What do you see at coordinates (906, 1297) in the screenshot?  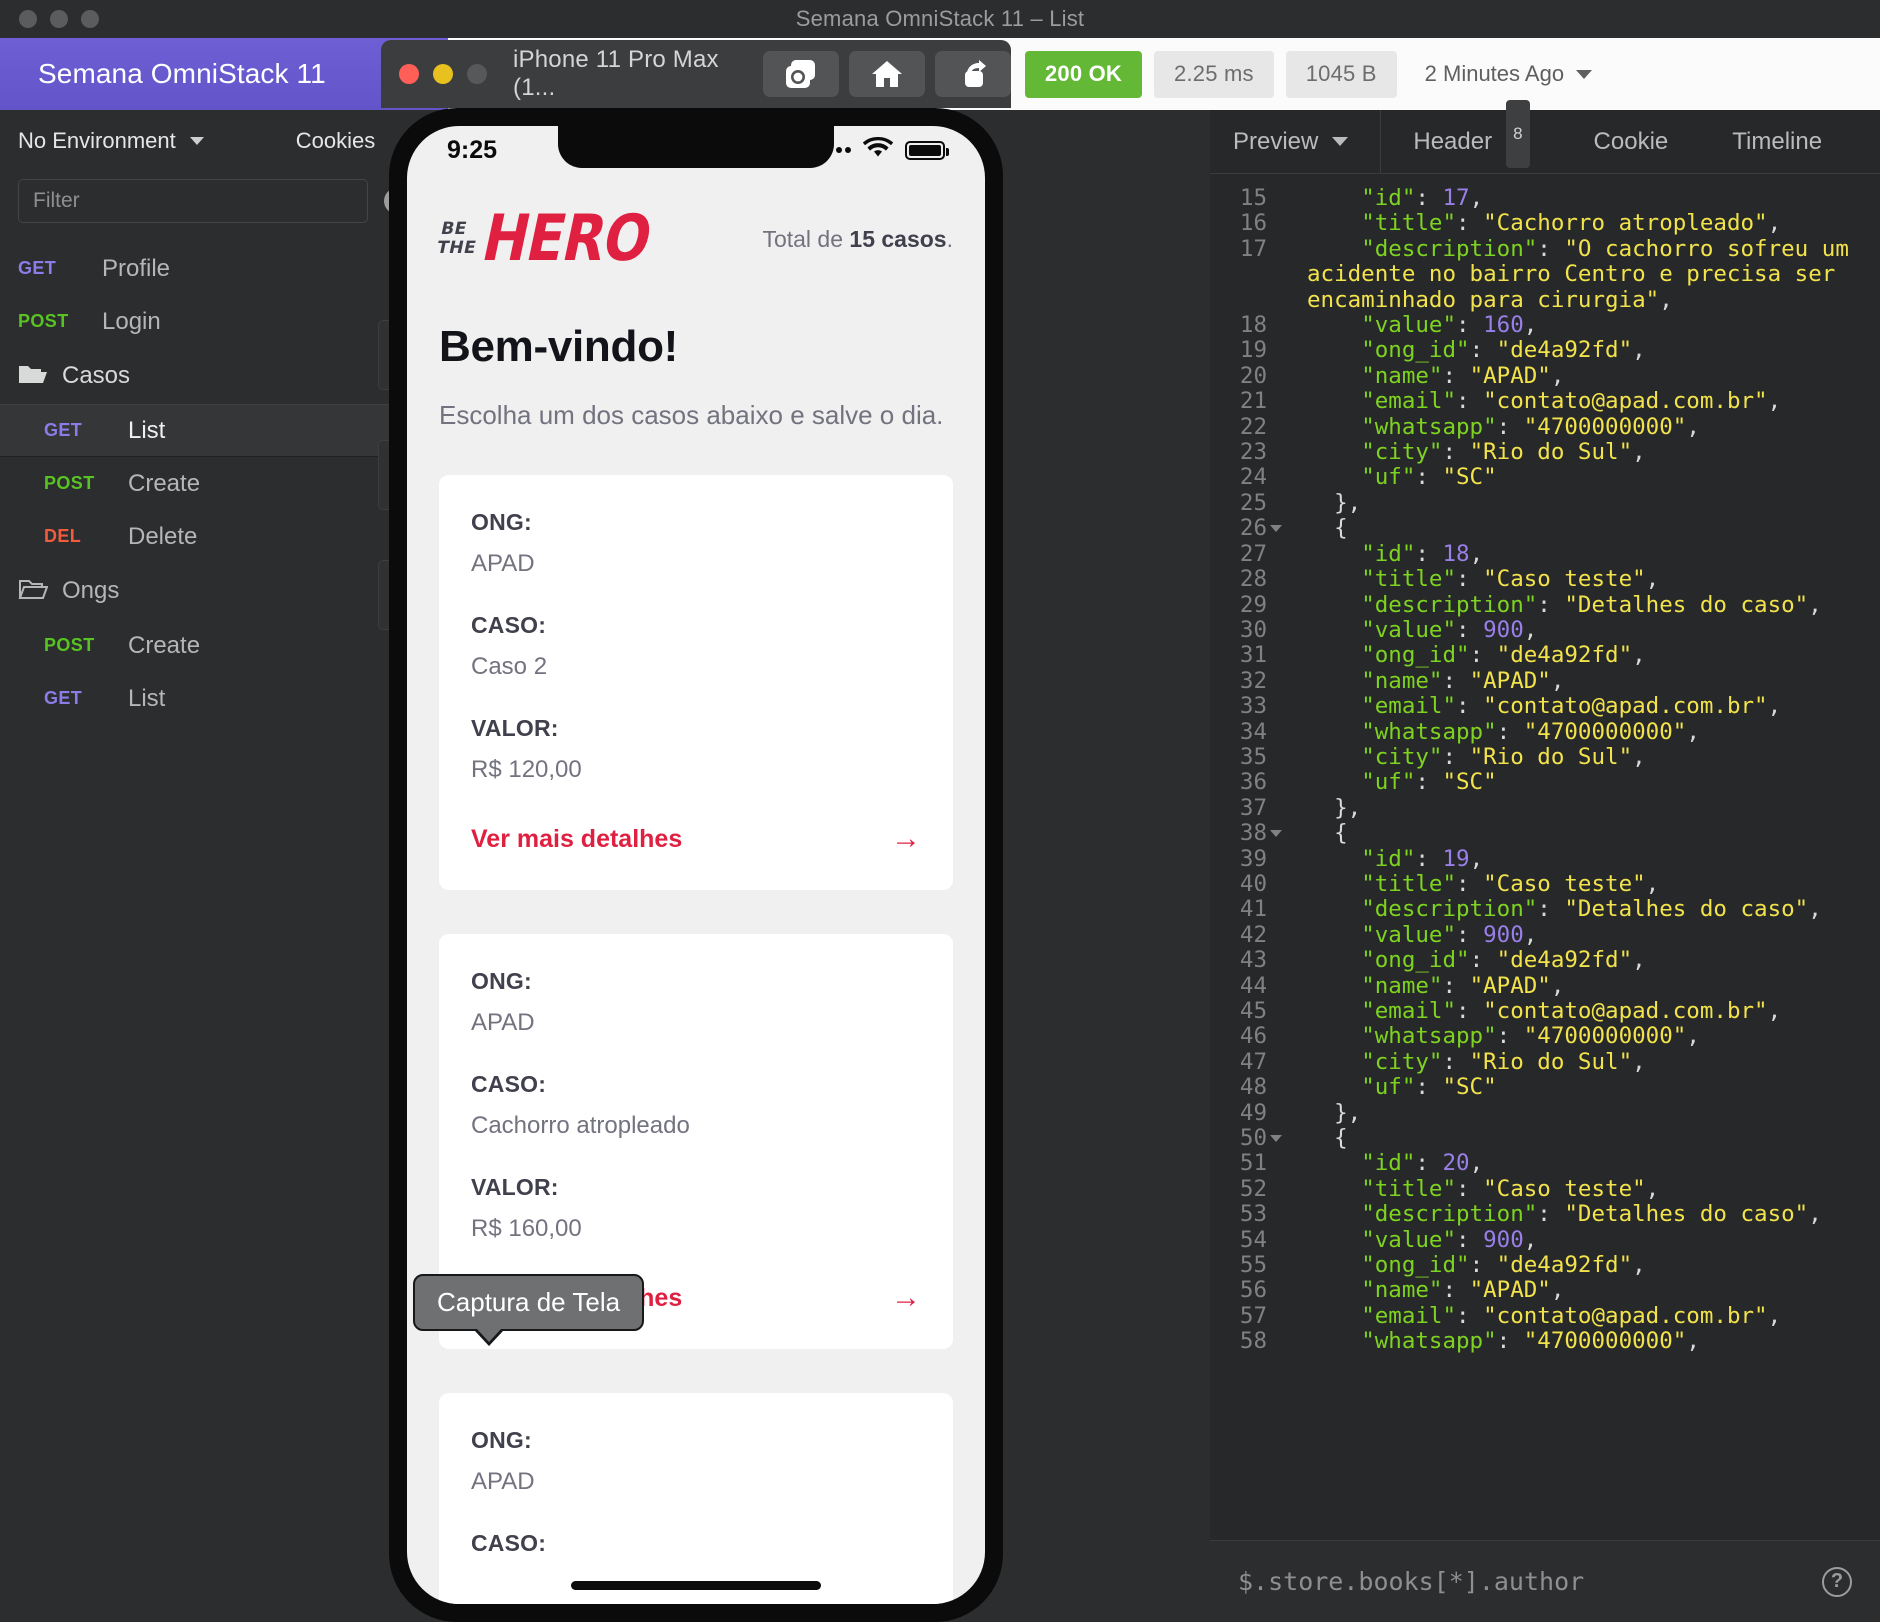 I see `arrow-right-icon: →` at bounding box center [906, 1297].